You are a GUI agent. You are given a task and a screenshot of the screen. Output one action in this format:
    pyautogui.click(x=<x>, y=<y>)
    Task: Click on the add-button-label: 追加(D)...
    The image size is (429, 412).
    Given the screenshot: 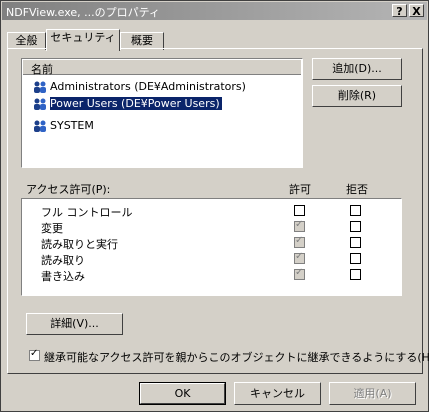 What is the action you would take?
    pyautogui.click(x=357, y=68)
    